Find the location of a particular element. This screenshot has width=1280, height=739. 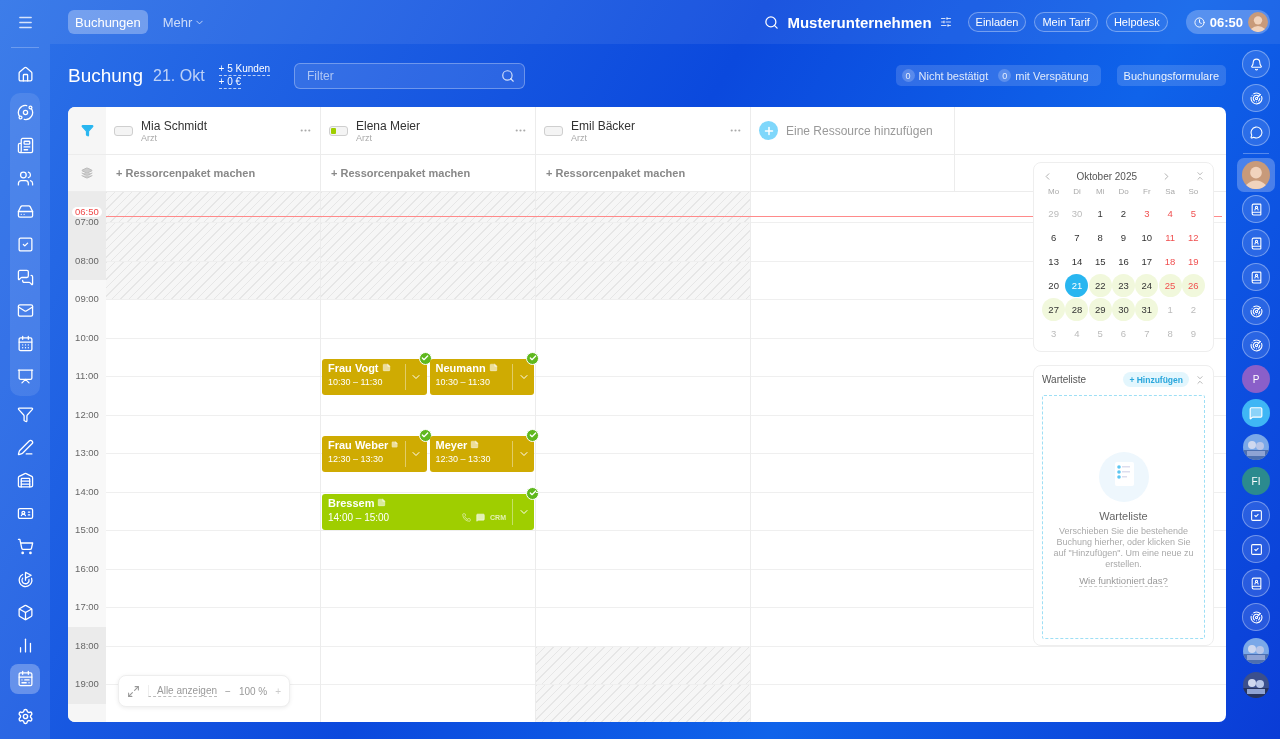

zoom-out-button: − is located at coordinates (228, 691).